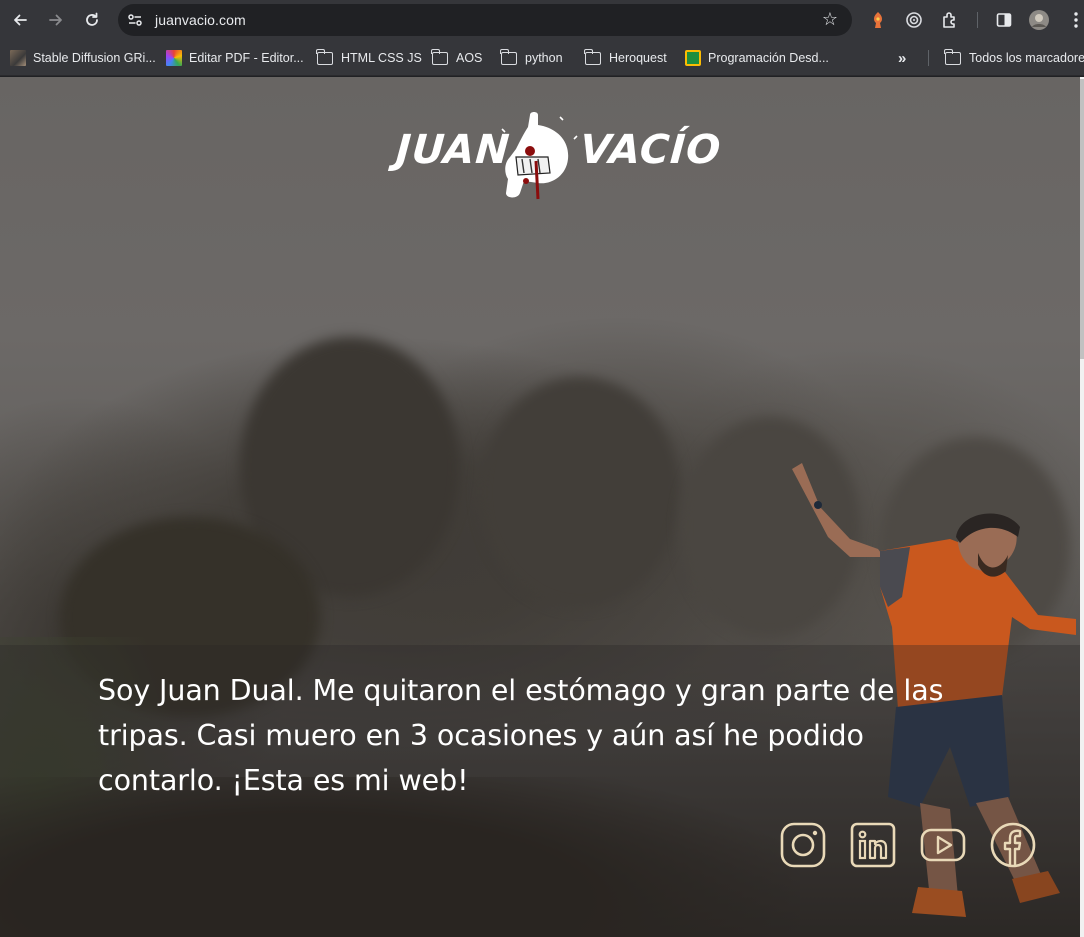 The image size is (1084, 937). I want to click on intro-line: contarlo. ¡Esta es mi web!, so click(283, 780).